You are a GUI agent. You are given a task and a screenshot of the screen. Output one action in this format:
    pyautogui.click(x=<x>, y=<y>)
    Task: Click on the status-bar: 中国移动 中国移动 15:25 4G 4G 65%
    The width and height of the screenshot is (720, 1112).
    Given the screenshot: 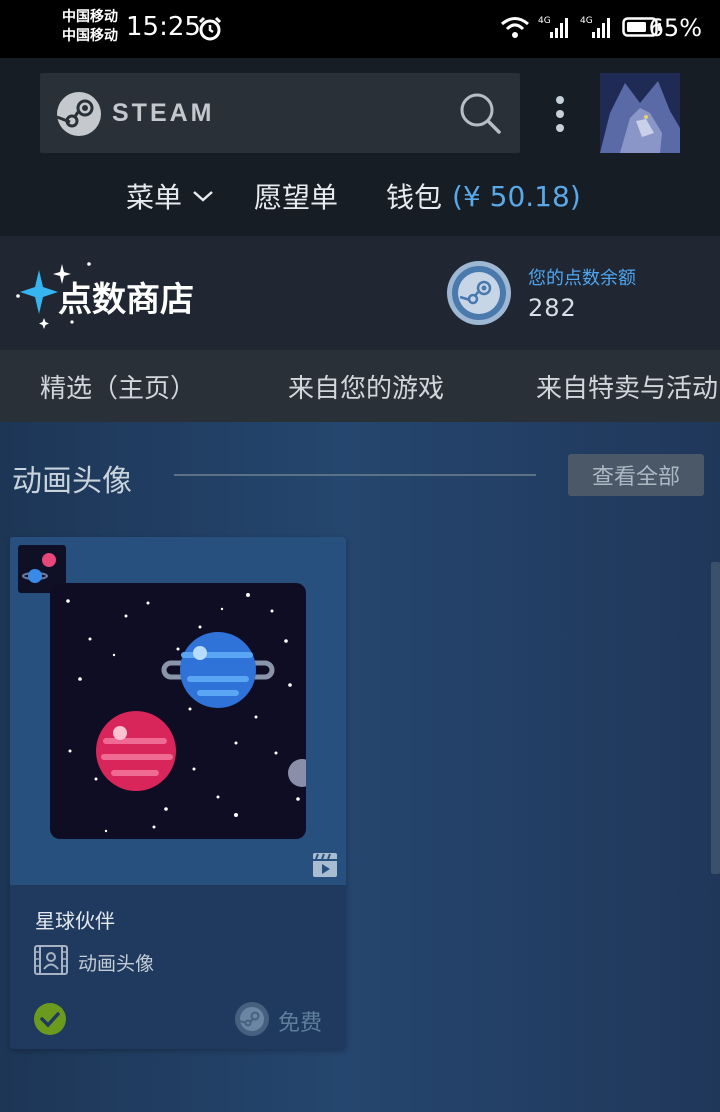 What is the action you would take?
    pyautogui.click(x=360, y=29)
    